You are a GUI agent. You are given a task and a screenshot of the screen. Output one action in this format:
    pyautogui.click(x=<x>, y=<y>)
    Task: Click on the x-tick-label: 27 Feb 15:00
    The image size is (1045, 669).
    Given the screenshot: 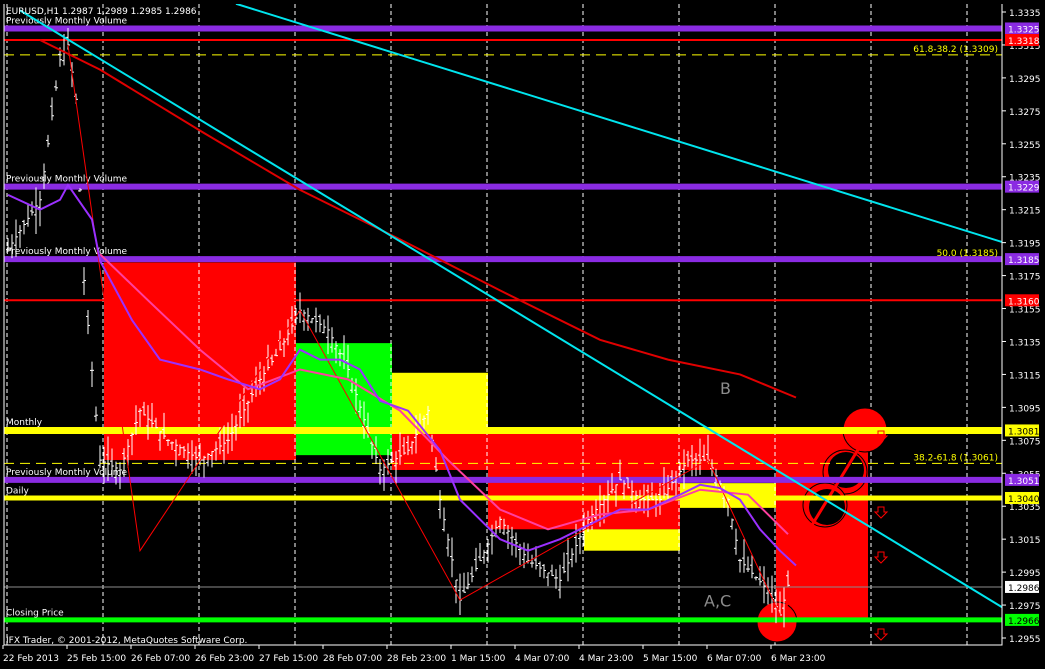 What is the action you would take?
    pyautogui.click(x=288, y=659)
    